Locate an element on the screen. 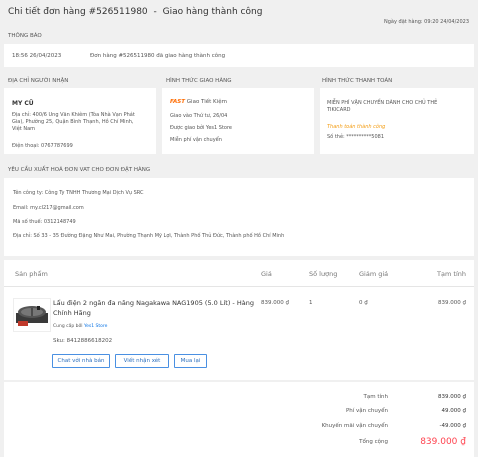 The width and height of the screenshot is (478, 457). shipping-provider: Được giao bởi Yes1 Store is located at coordinates (201, 128).